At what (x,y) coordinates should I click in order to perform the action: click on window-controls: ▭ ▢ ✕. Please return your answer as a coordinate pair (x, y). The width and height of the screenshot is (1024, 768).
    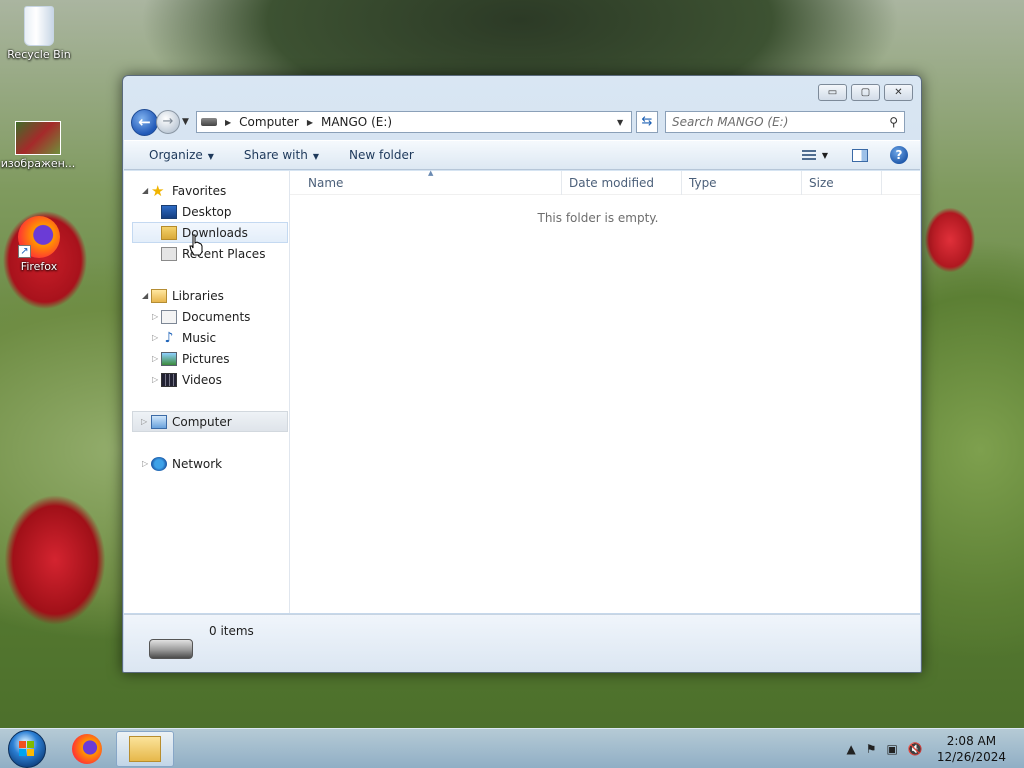
    Looking at the image, I should click on (865, 92).